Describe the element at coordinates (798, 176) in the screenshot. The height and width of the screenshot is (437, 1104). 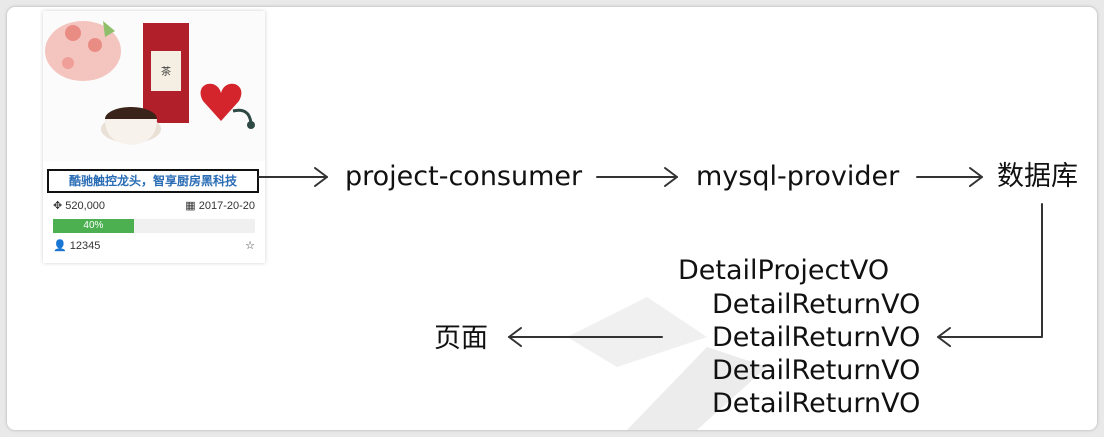
I see `mysql-provider-label: mysql-provider` at that location.